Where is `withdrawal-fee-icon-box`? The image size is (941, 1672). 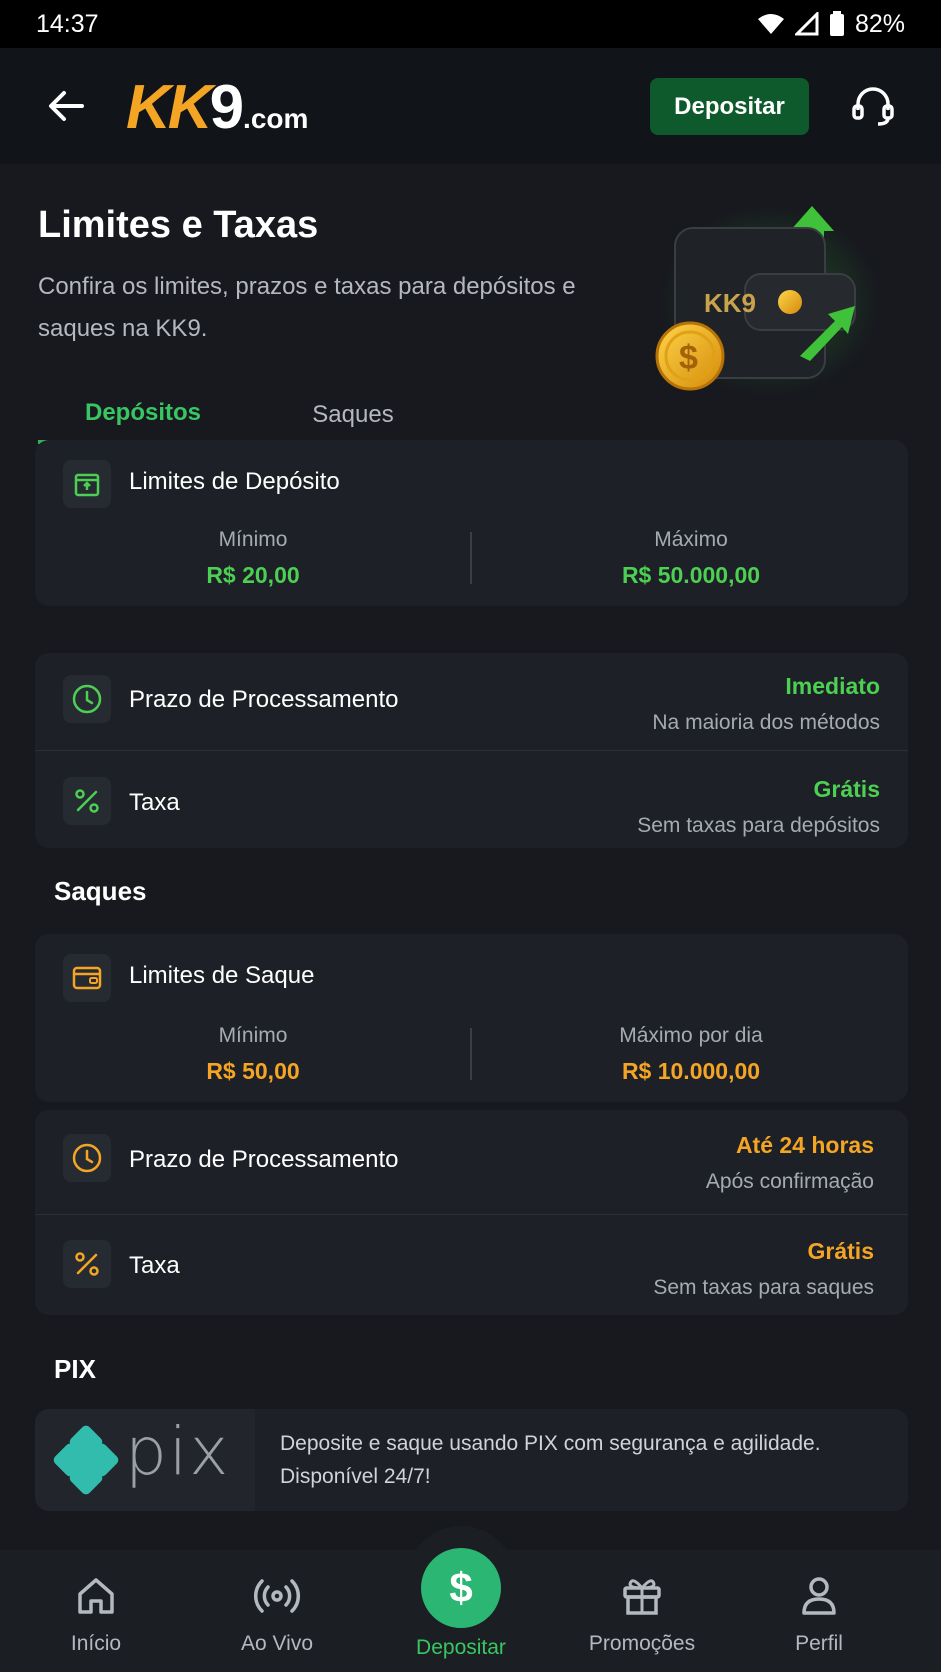 withdrawal-fee-icon-box is located at coordinates (87, 1264).